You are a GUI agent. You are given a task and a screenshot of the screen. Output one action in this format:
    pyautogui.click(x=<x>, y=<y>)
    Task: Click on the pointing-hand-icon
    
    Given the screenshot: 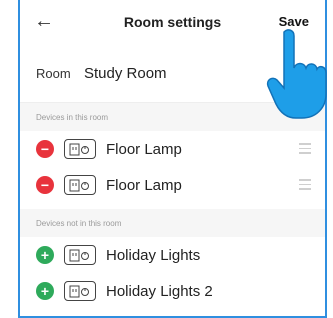 What is the action you would take?
    pyautogui.click(x=296, y=74)
    